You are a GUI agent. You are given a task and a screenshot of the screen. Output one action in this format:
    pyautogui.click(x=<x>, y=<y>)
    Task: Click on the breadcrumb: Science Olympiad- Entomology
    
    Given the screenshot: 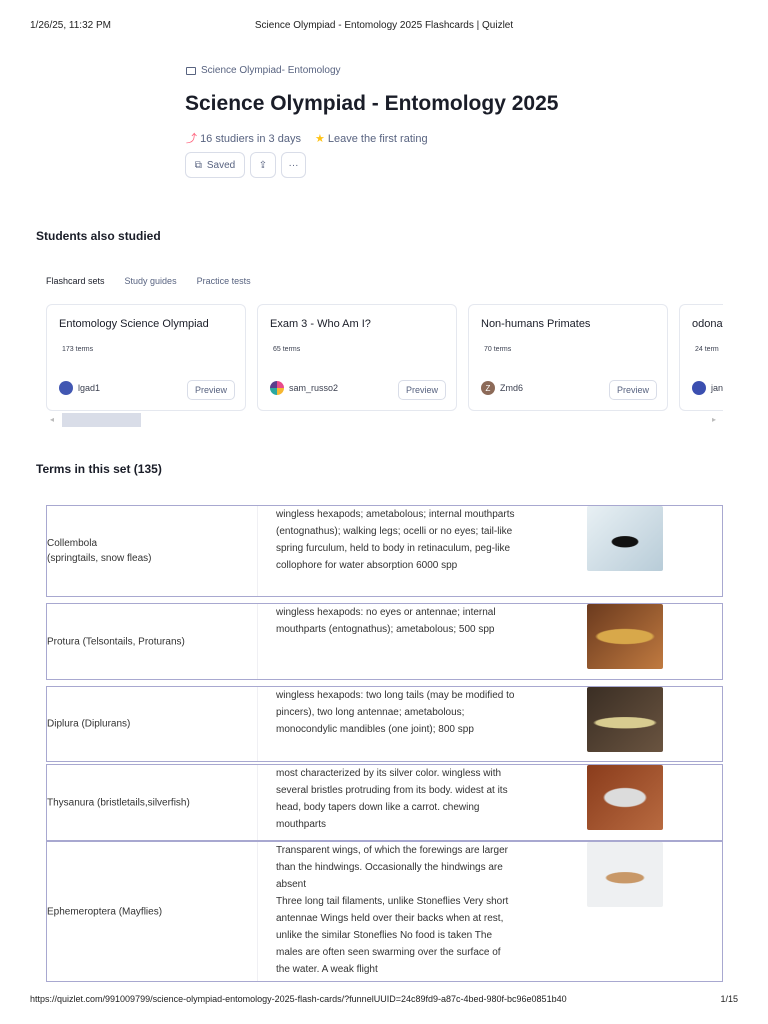 What is the action you would take?
    pyautogui.click(x=263, y=70)
    